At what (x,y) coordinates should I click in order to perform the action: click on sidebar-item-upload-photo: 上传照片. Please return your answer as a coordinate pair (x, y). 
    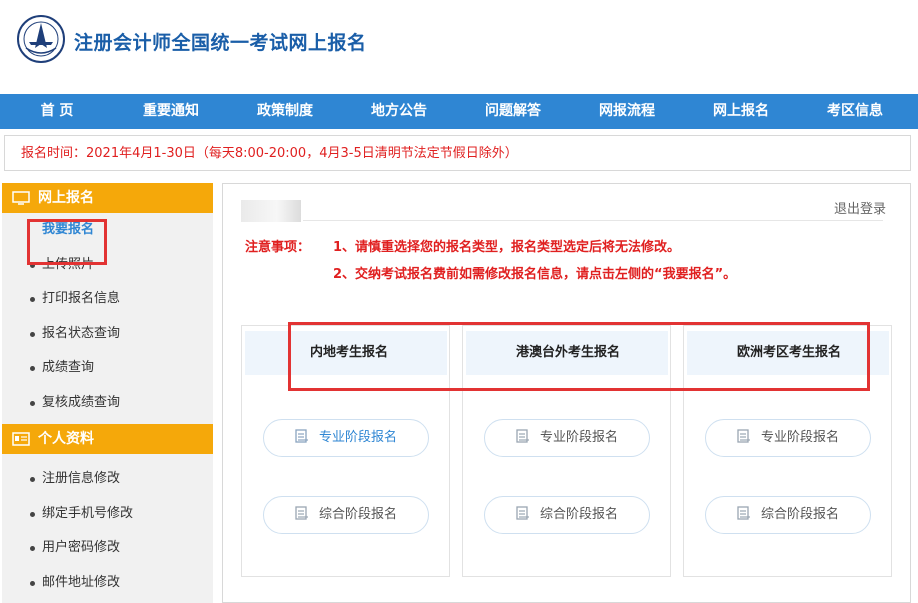
    Looking at the image, I should click on (107, 265).